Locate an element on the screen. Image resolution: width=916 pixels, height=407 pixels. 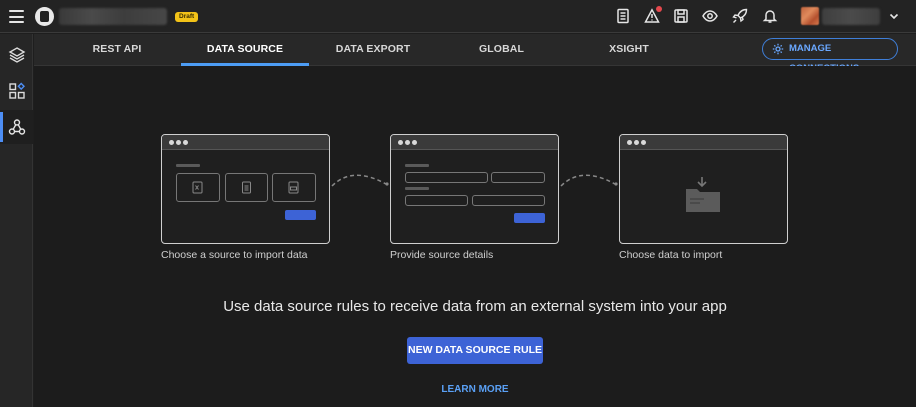
step-caption: Choose data to import is located at coordinates (671, 255).